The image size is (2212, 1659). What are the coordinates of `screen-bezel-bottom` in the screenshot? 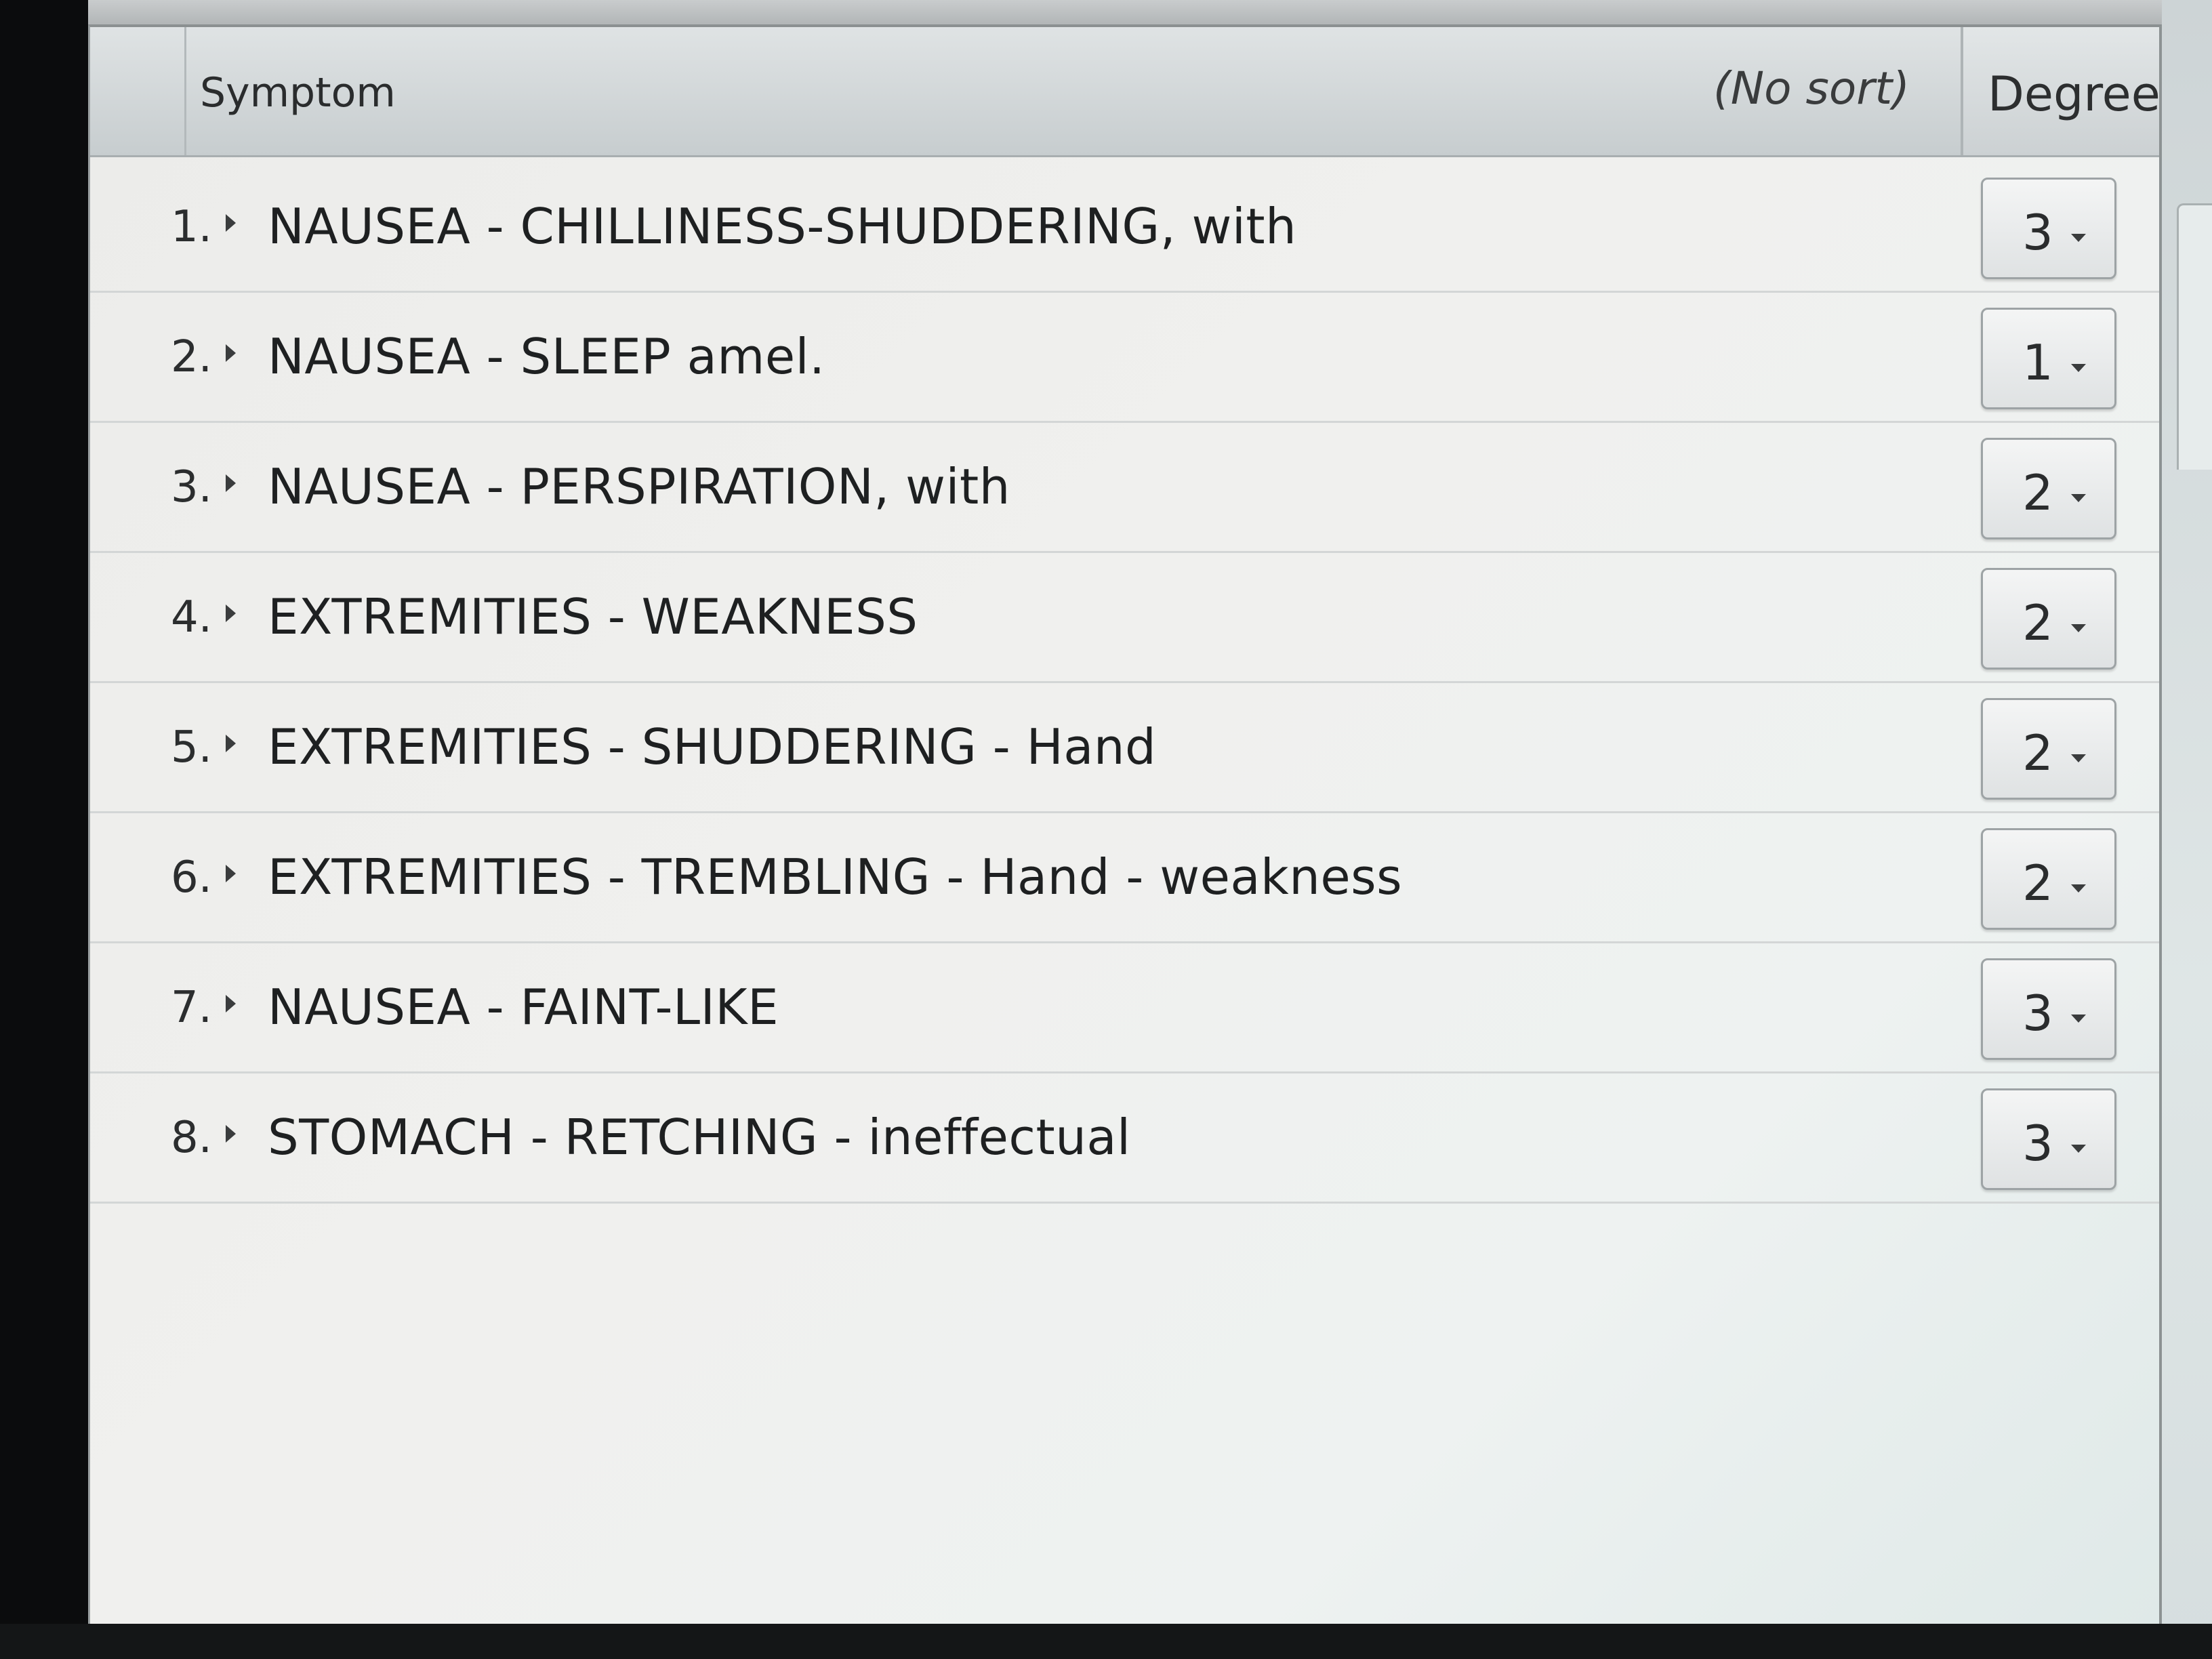 It's located at (1106, 1642).